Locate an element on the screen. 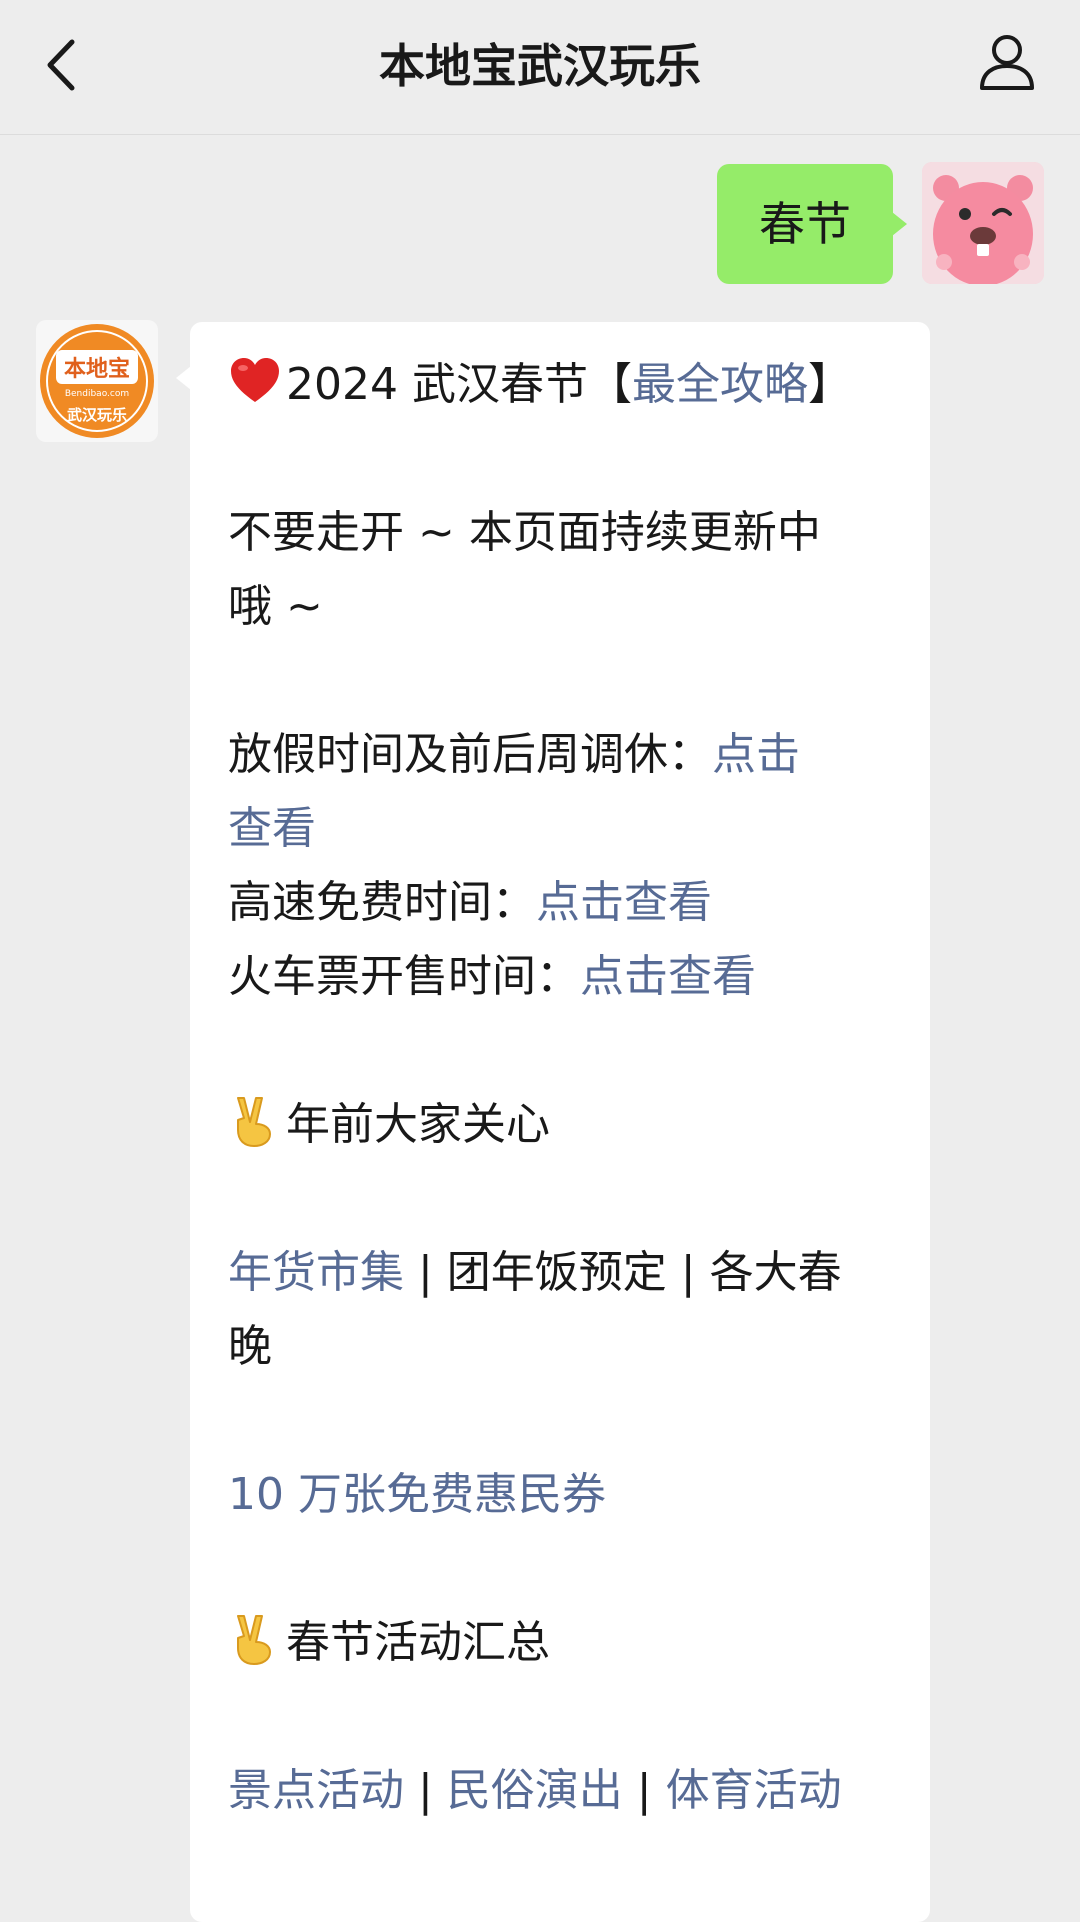  reply-title-suffix: 】 is located at coordinates (829, 384).